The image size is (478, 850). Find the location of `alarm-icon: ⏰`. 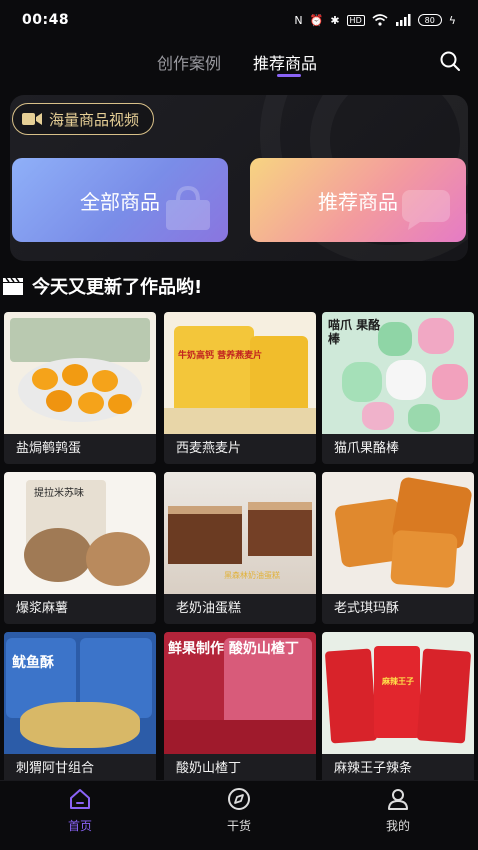

alarm-icon: ⏰ is located at coordinates (316, 20).